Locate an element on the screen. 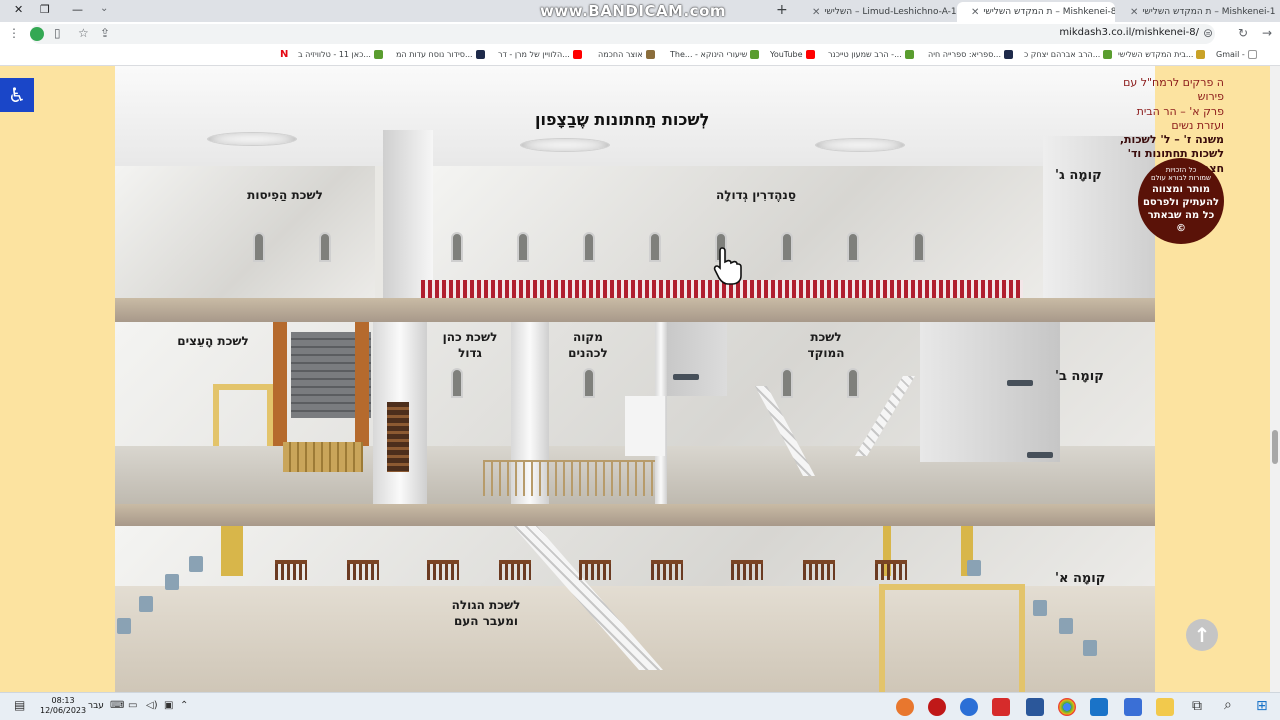 The width and height of the screenshot is (1280, 720). anydesk-icon is located at coordinates (1001, 707).